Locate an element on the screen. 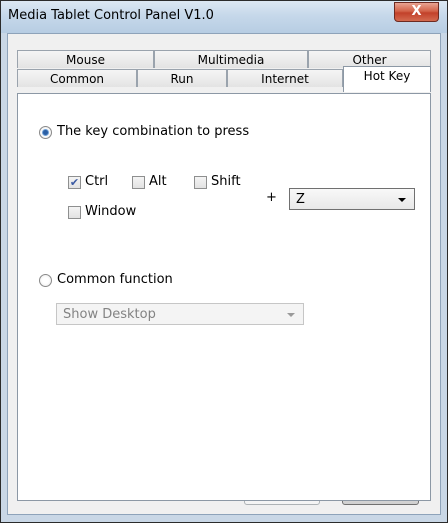 Image resolution: width=448 pixels, height=523 pixels. alt-label: Alt is located at coordinates (158, 181).